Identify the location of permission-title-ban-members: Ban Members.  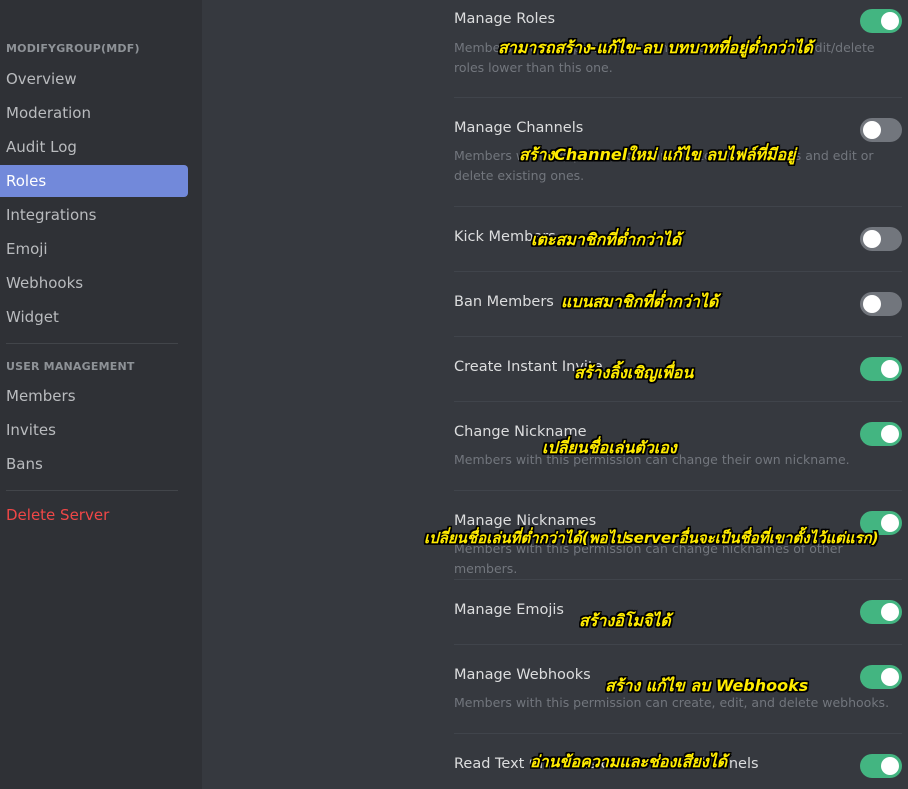
(504, 302).